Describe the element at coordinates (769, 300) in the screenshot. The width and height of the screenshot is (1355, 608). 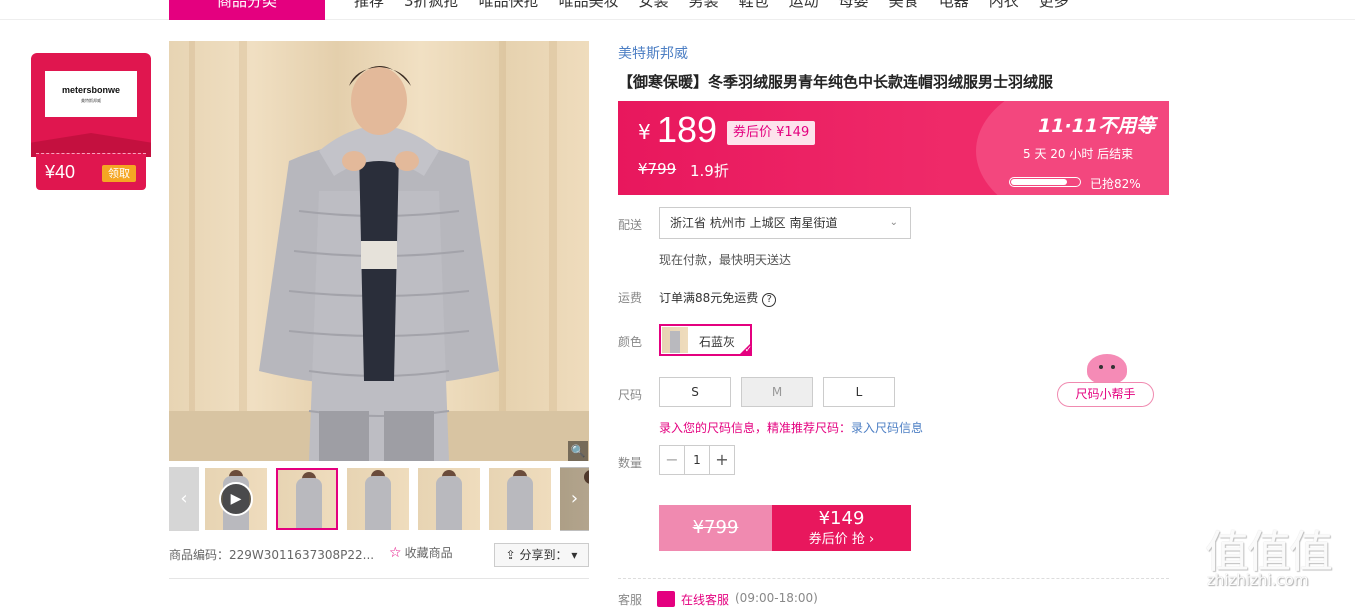
I see `question-icon: ?` at that location.